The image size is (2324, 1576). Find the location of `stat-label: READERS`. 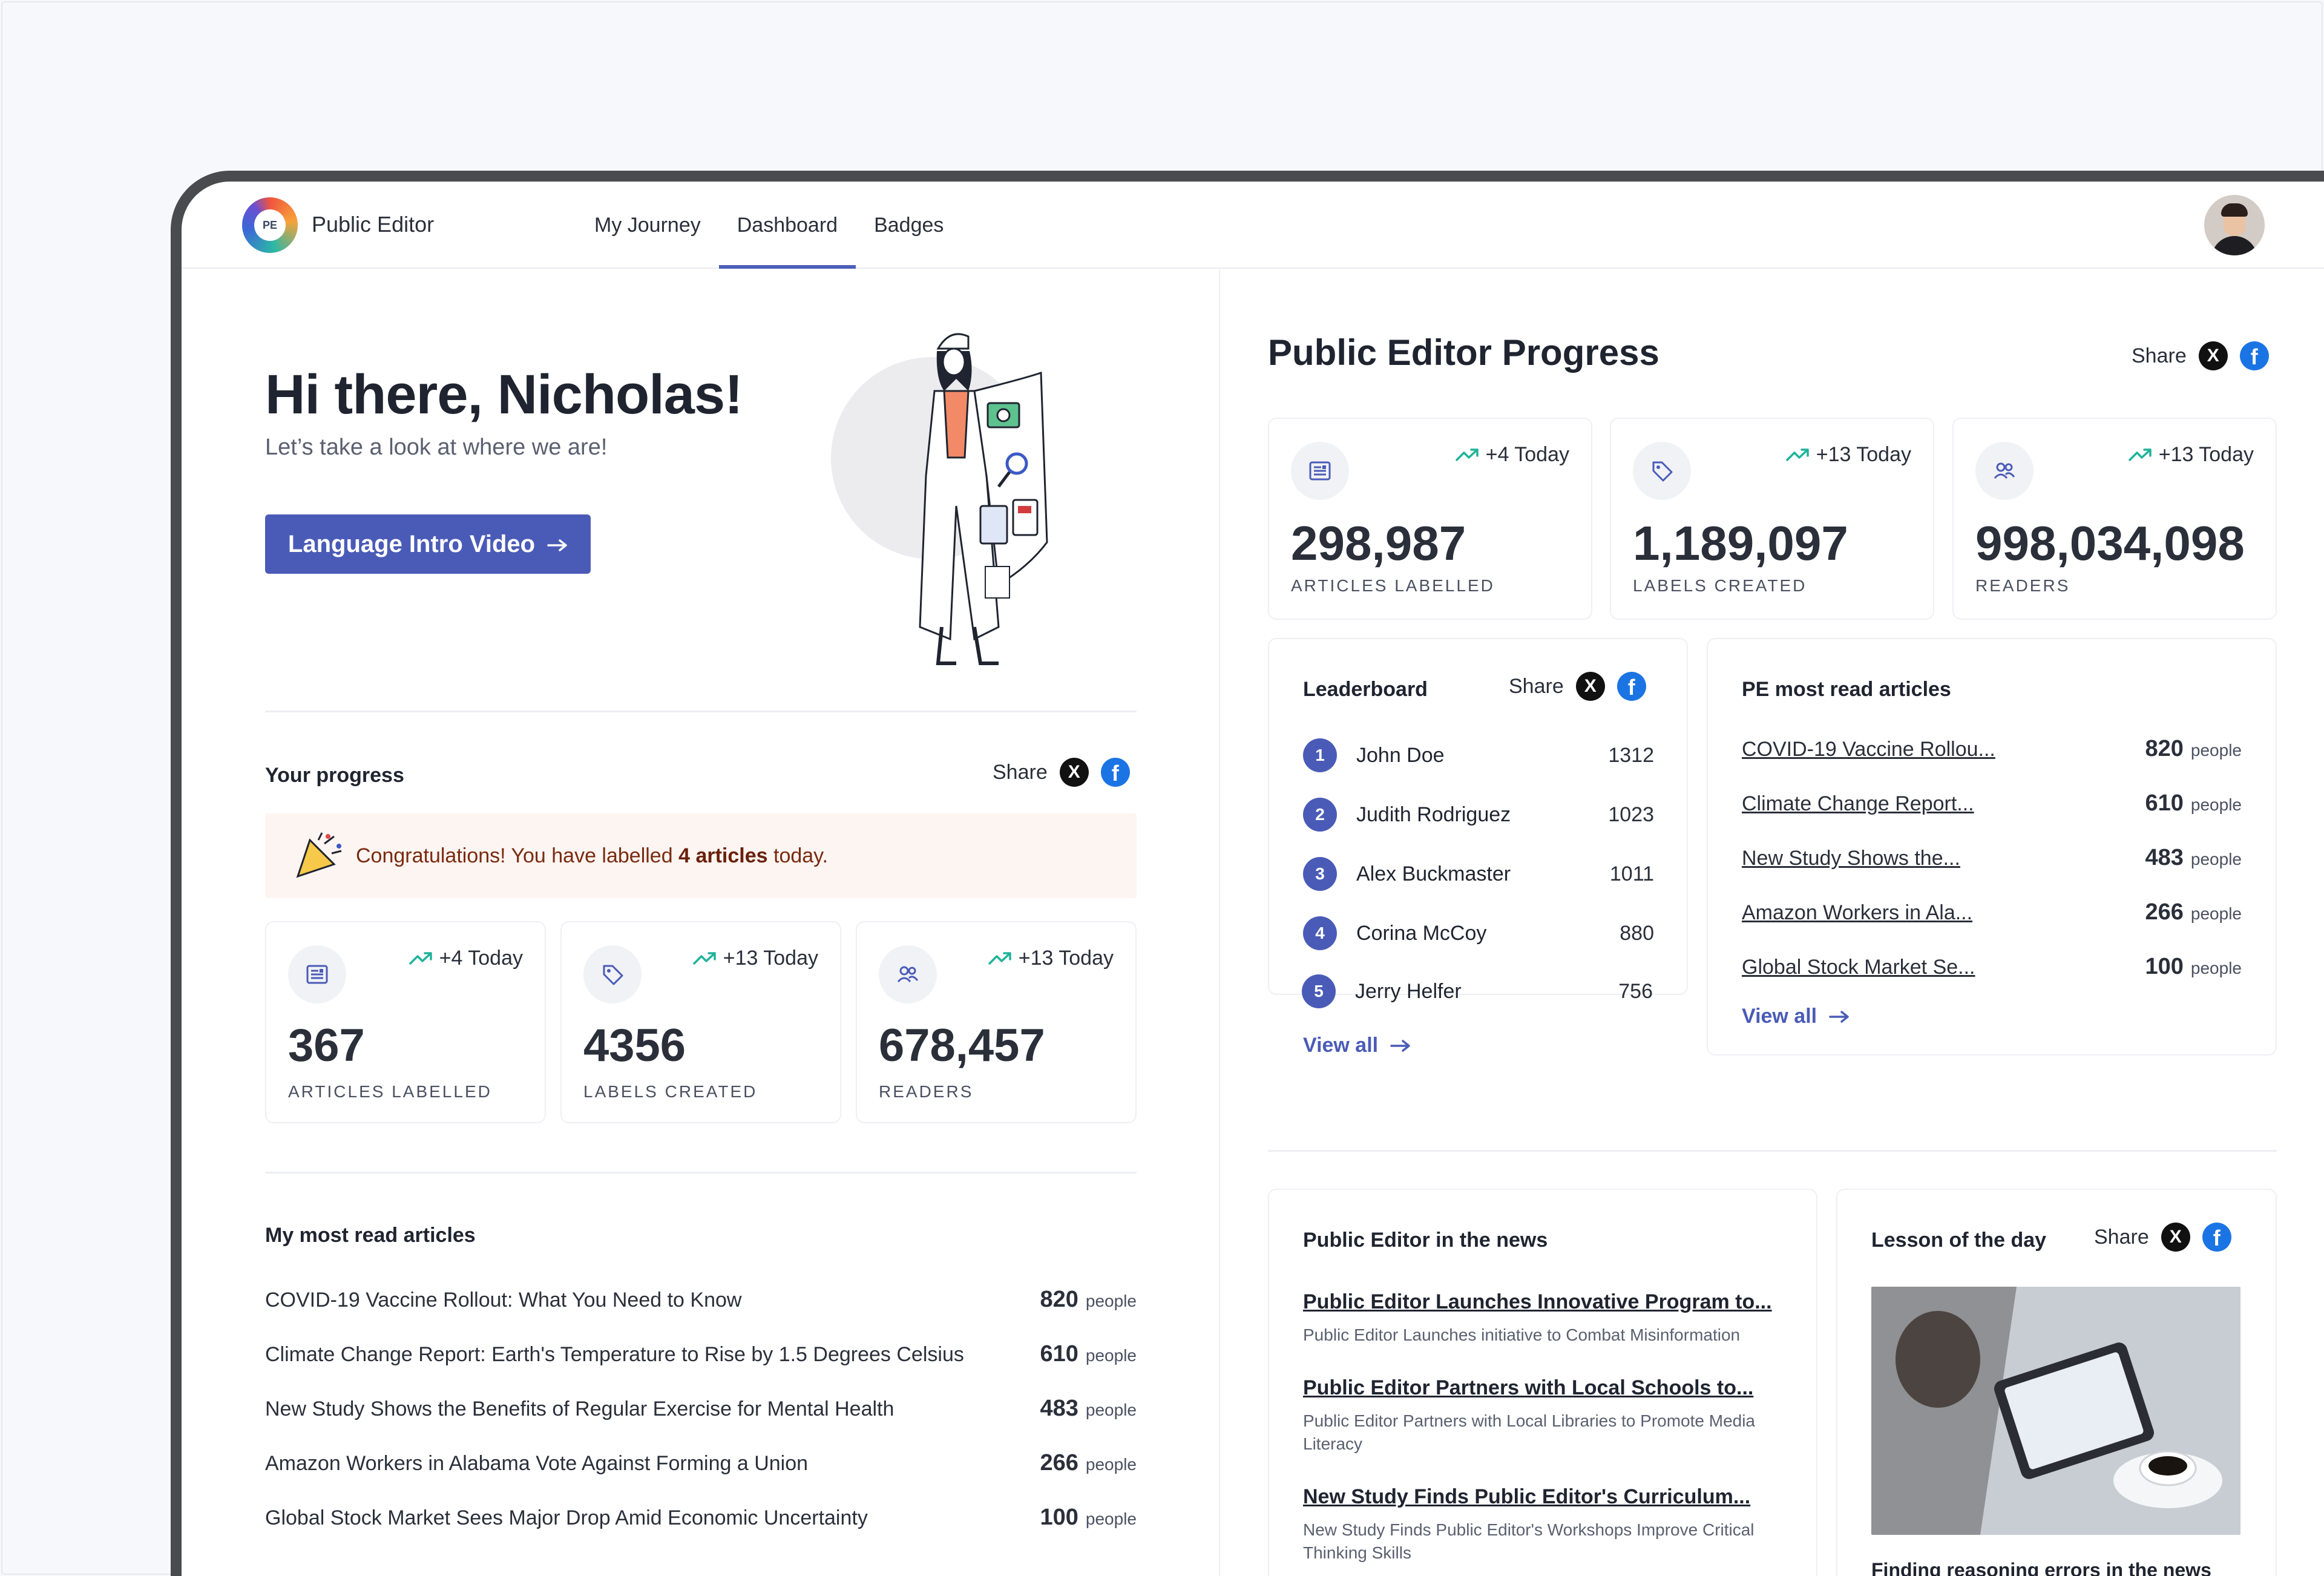

stat-label: READERS is located at coordinates (2022, 585).